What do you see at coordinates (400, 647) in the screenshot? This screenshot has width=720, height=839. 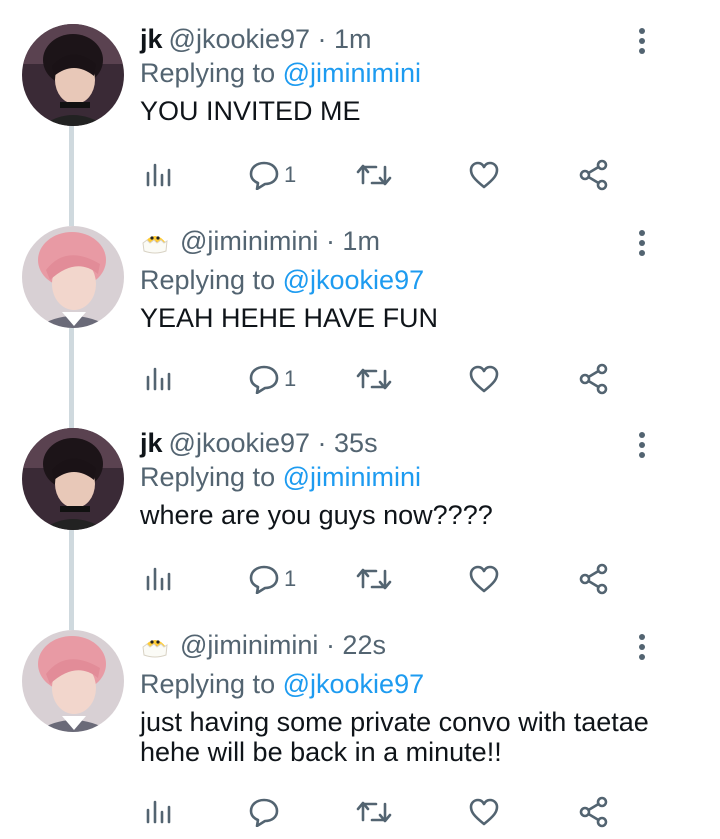 I see `tweet-header: @jiminimini · 22s` at bounding box center [400, 647].